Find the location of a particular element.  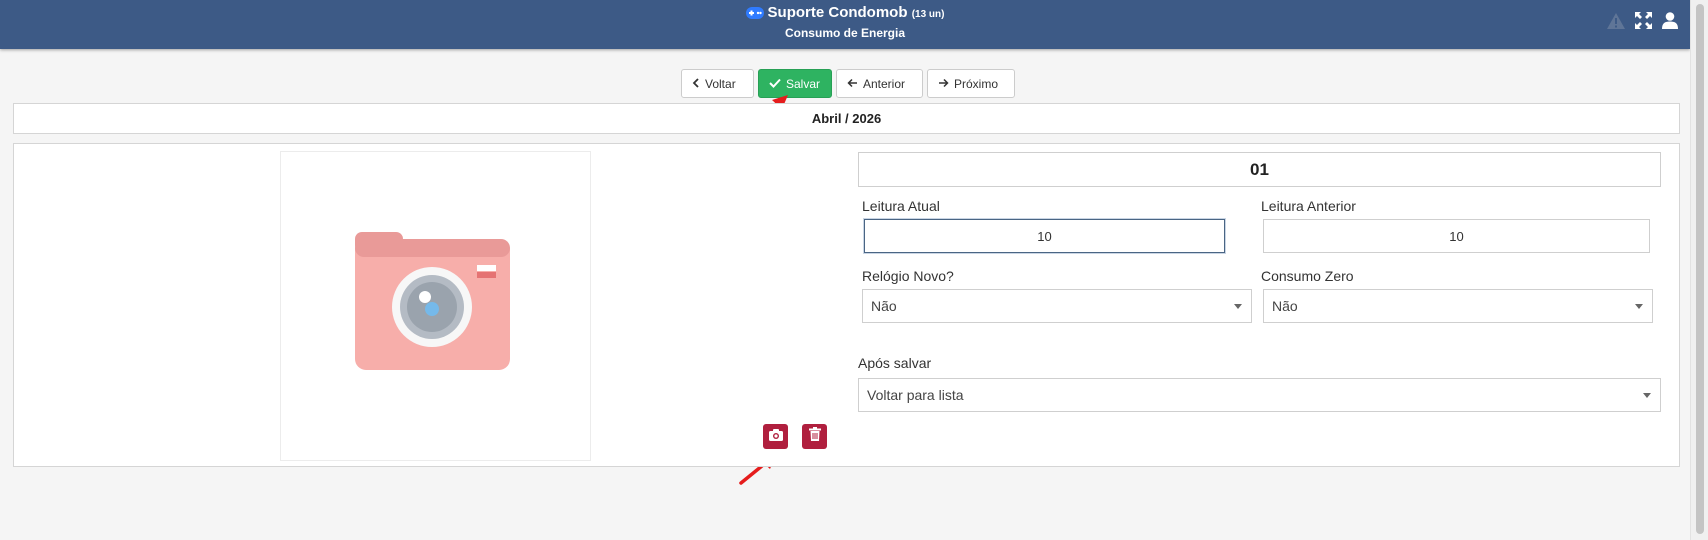

header-actions is located at coordinates (1642, 20).